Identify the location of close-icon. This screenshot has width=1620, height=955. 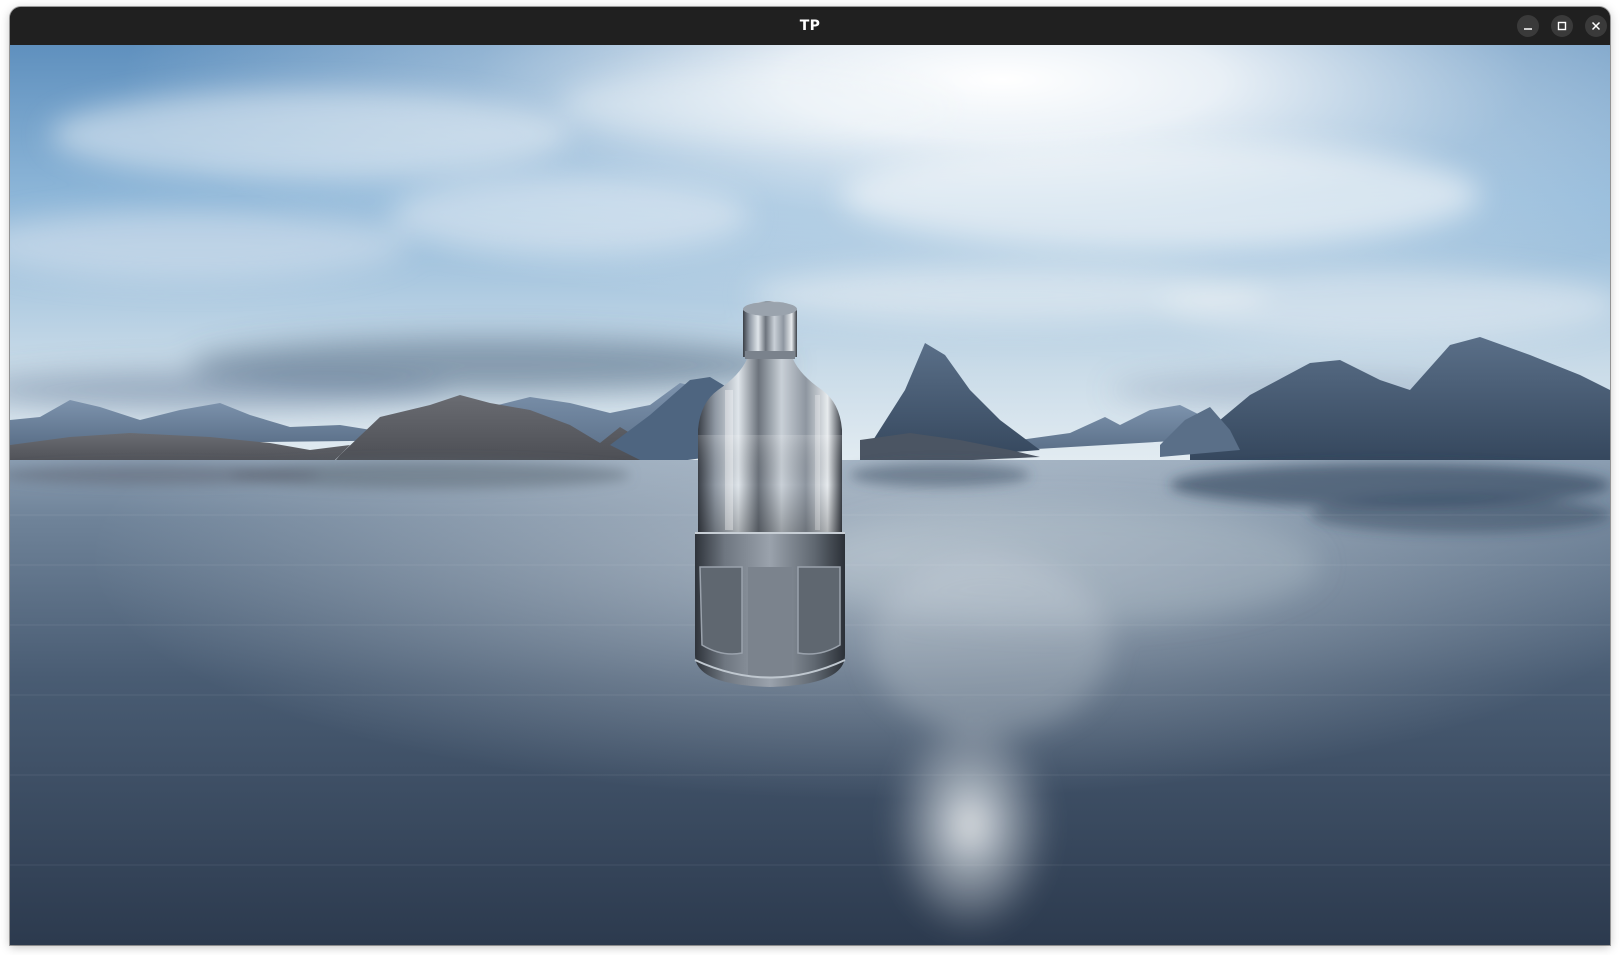
(1596, 26).